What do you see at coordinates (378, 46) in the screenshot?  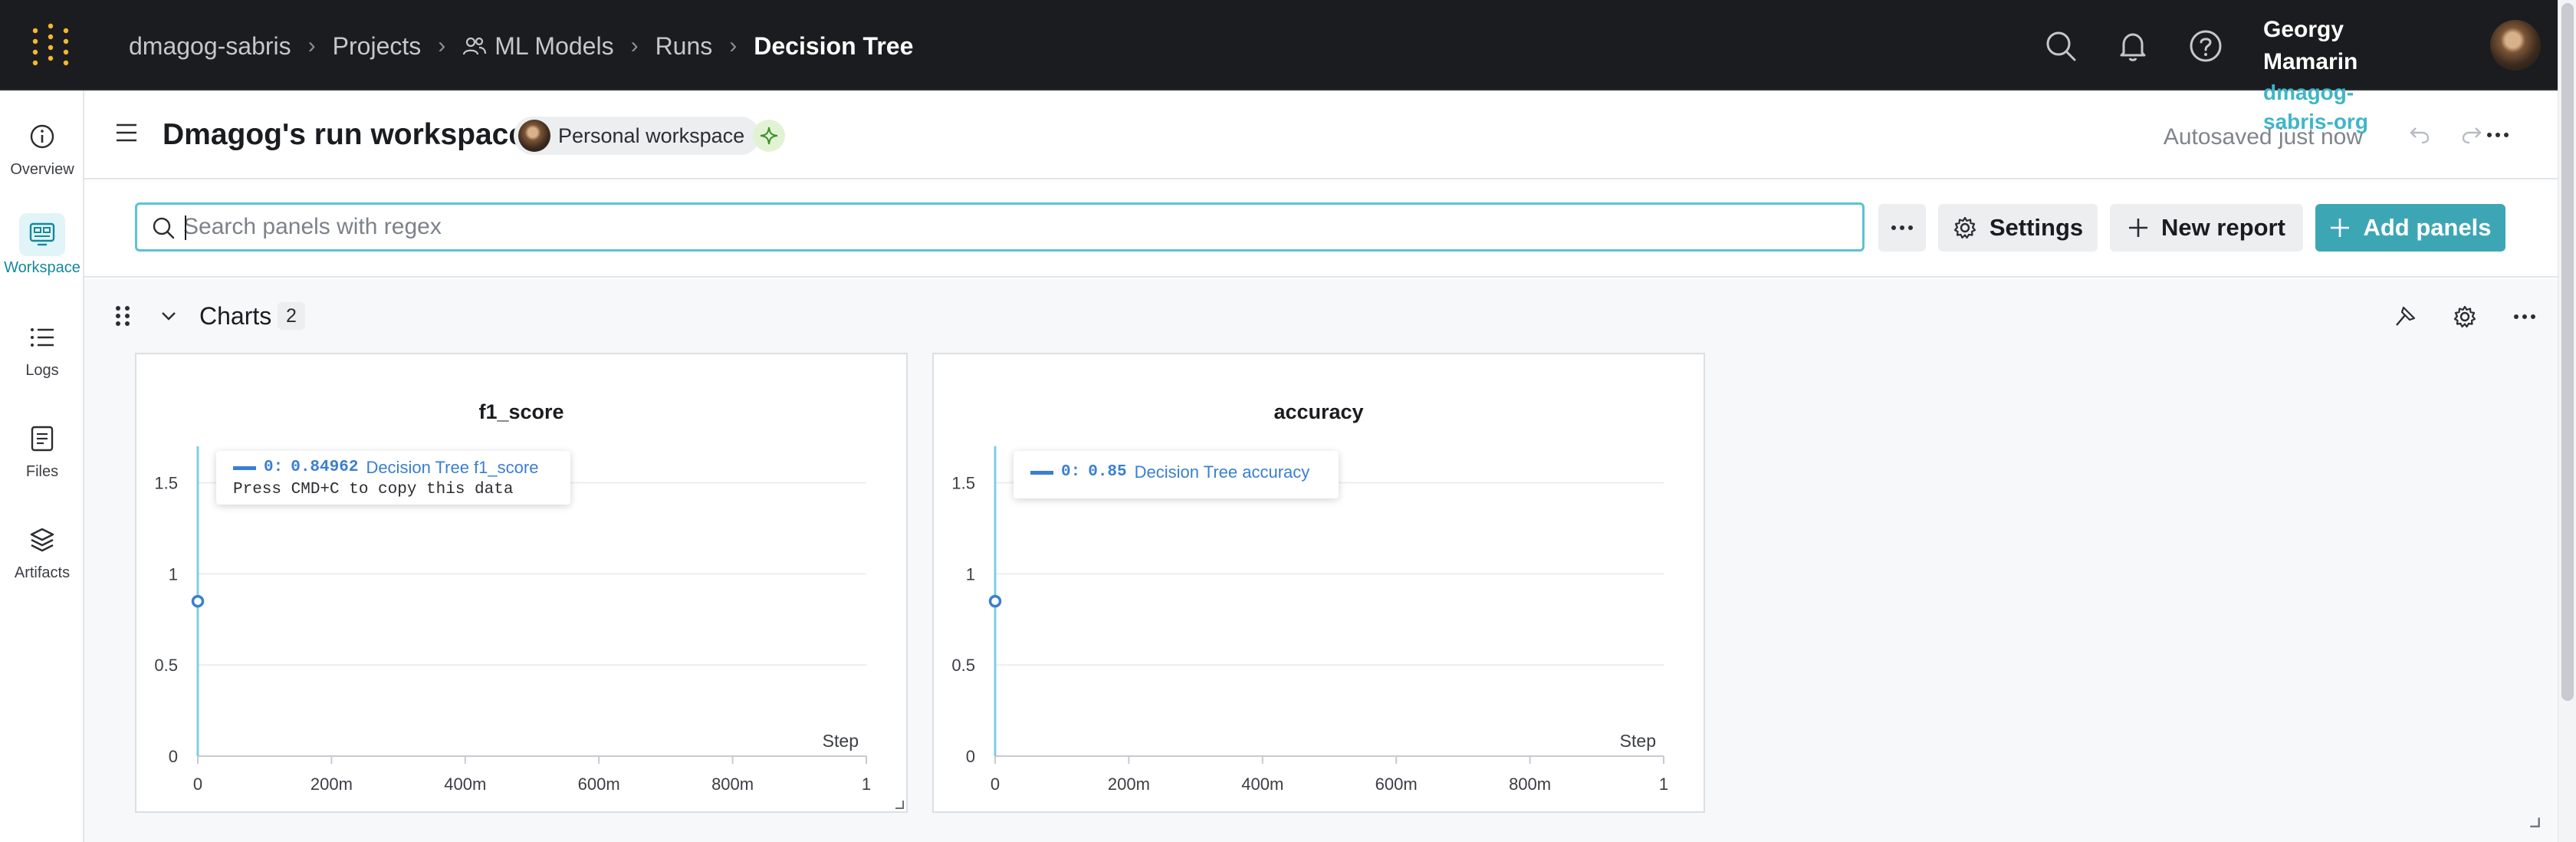 I see `breadcrumb-projects: Projects` at bounding box center [378, 46].